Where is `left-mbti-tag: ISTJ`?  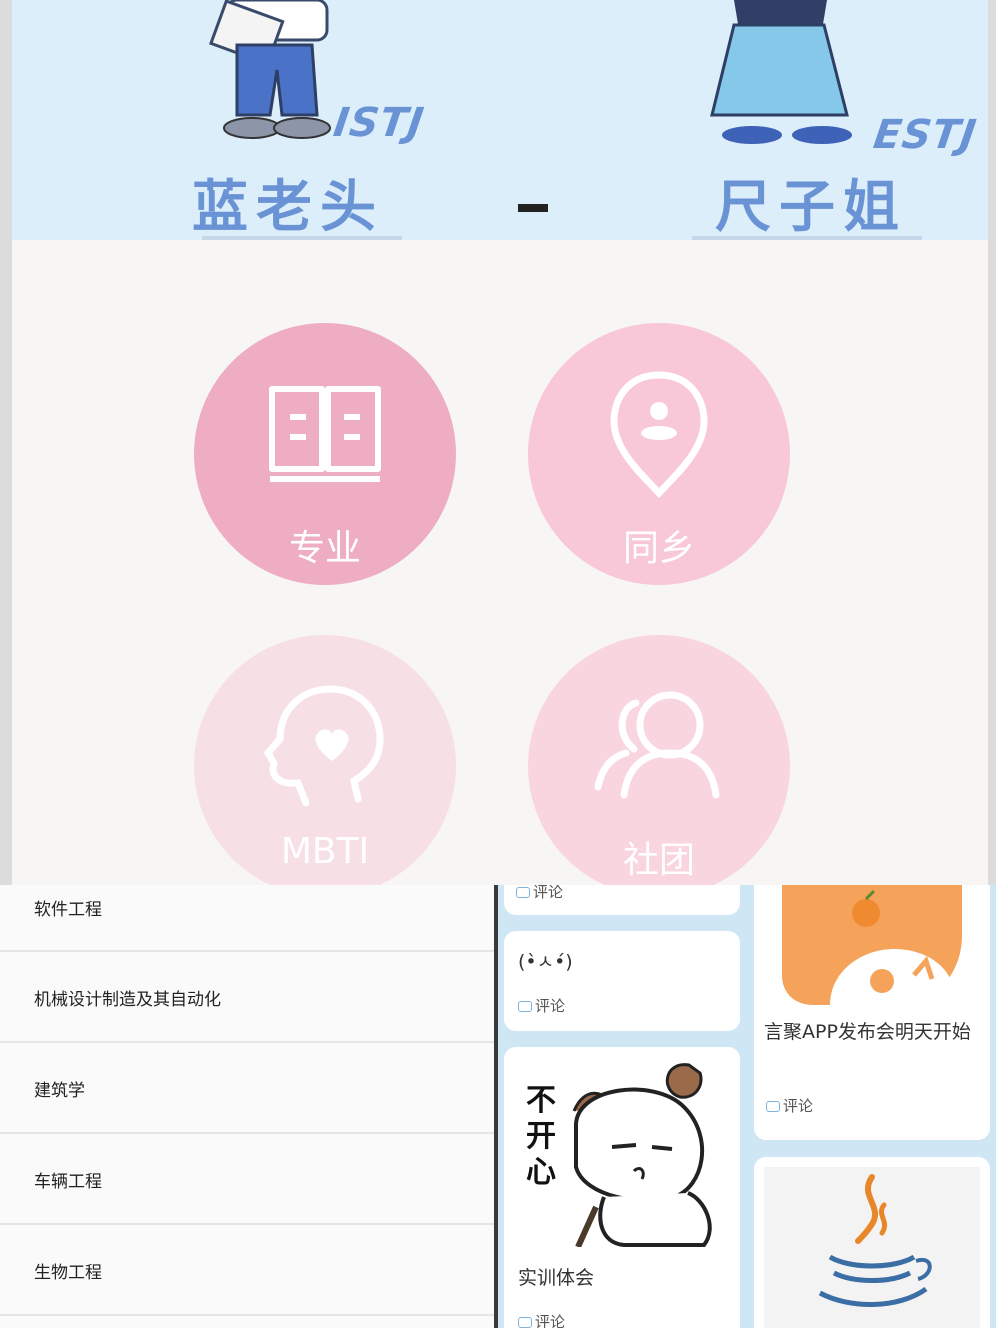 left-mbti-tag: ISTJ is located at coordinates (379, 123).